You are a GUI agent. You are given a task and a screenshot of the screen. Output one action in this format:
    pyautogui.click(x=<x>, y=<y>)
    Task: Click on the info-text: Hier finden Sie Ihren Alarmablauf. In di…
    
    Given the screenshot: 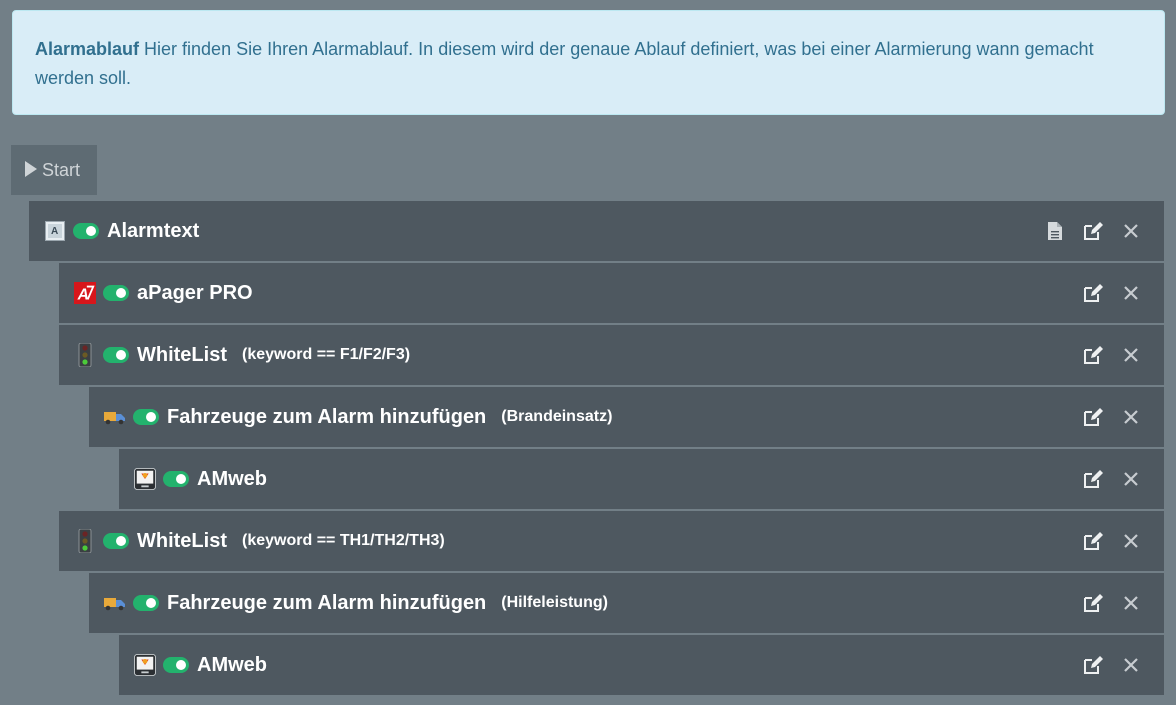 What is the action you would take?
    pyautogui.click(x=564, y=63)
    